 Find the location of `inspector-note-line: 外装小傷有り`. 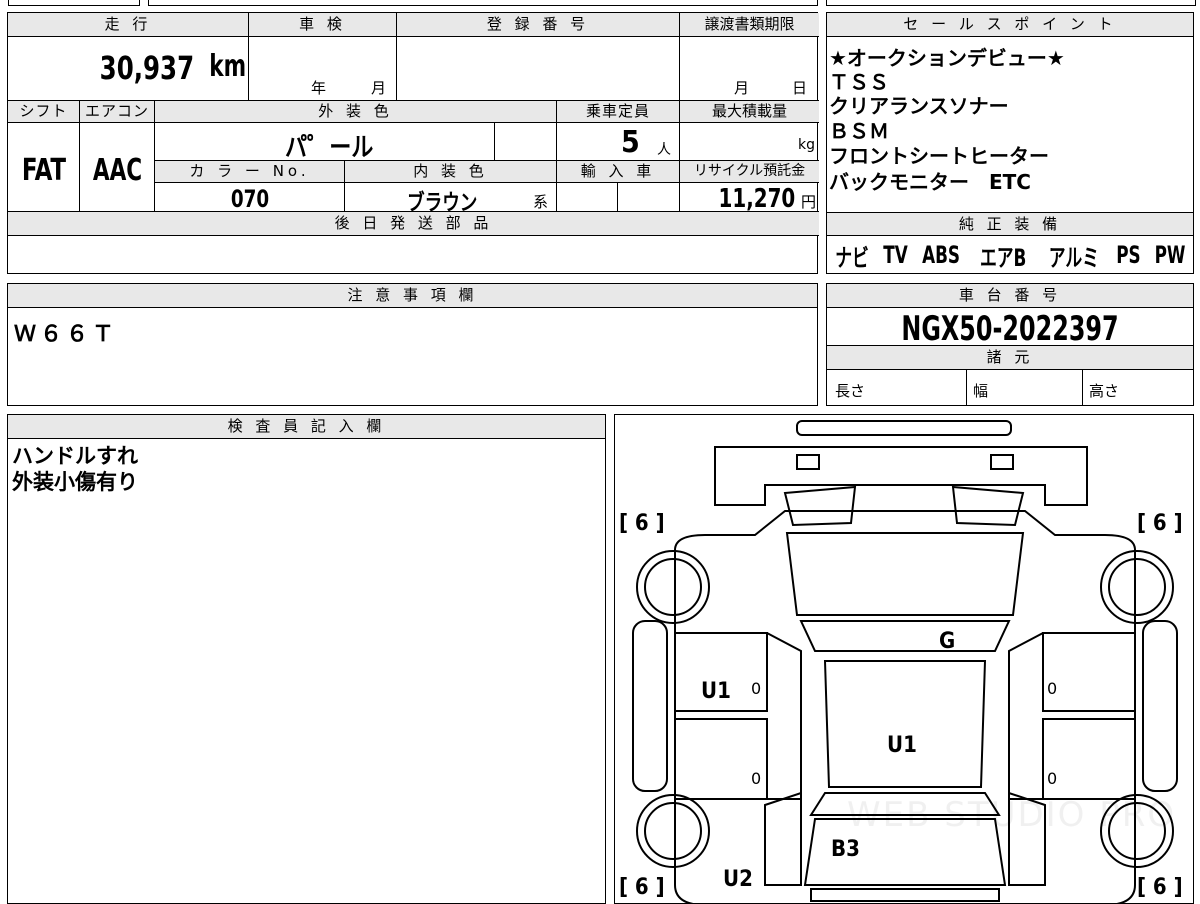

inspector-note-line: 外装小傷有り is located at coordinates (75, 482).